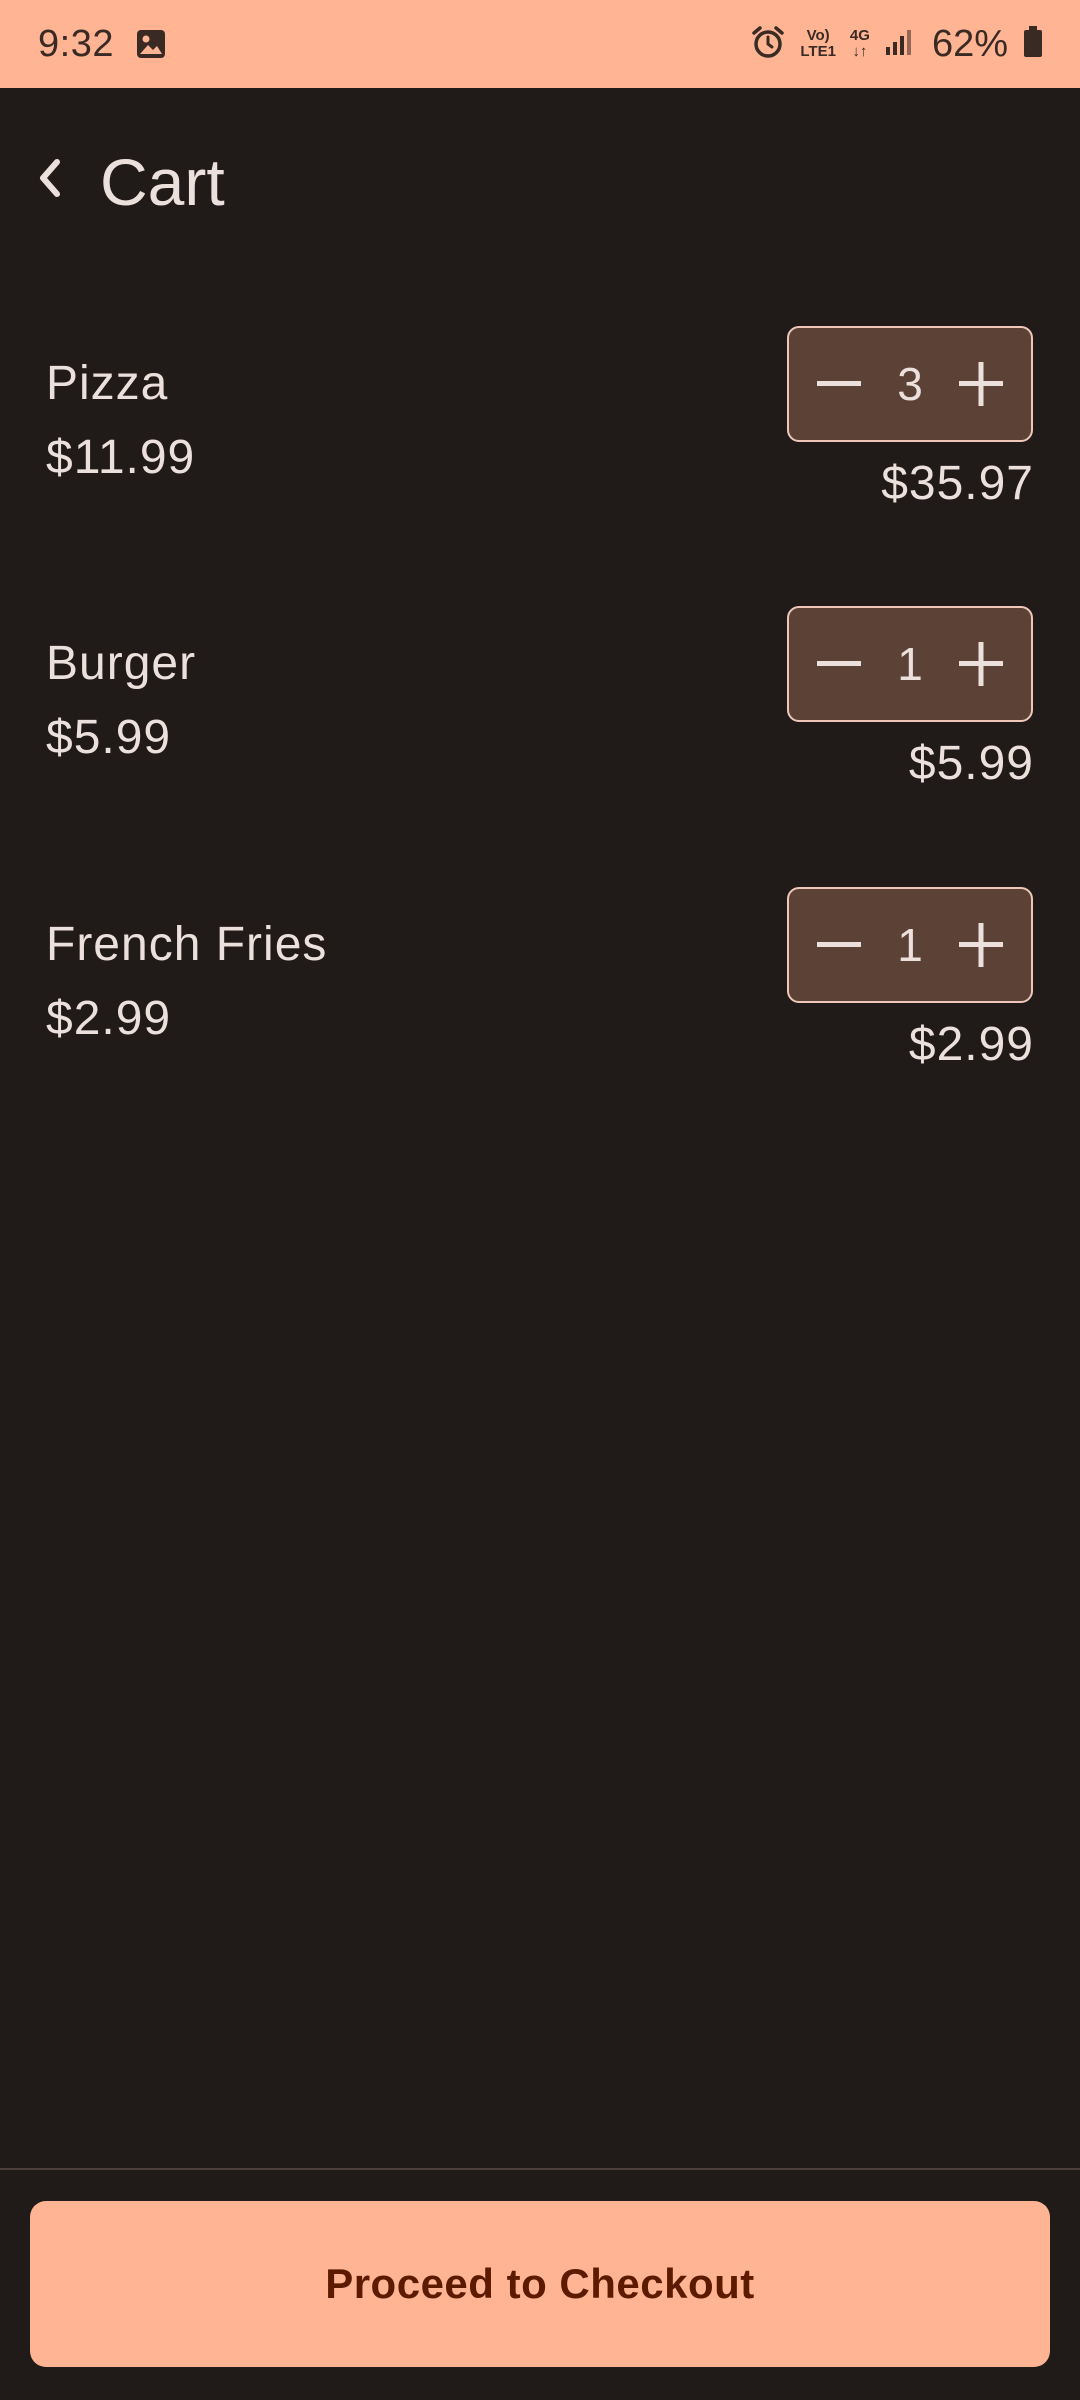 This screenshot has width=1080, height=2400. What do you see at coordinates (540, 188) in the screenshot?
I see `top-app-bar: Cart` at bounding box center [540, 188].